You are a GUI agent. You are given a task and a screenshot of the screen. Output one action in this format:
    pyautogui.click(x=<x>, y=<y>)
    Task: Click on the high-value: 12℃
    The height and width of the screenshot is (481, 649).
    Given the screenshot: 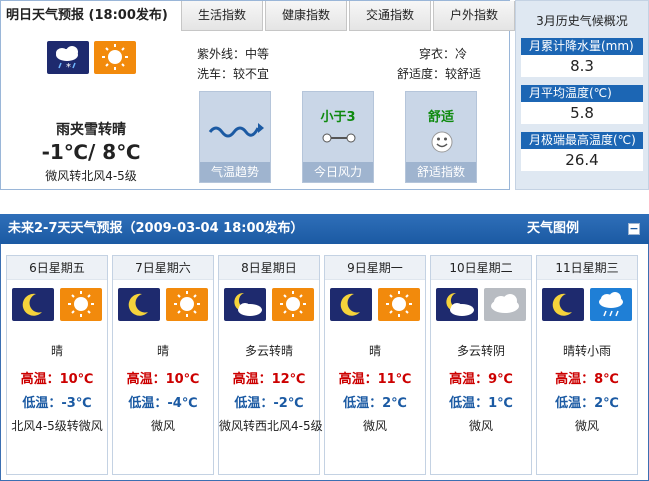 What is the action you would take?
    pyautogui.click(x=288, y=379)
    